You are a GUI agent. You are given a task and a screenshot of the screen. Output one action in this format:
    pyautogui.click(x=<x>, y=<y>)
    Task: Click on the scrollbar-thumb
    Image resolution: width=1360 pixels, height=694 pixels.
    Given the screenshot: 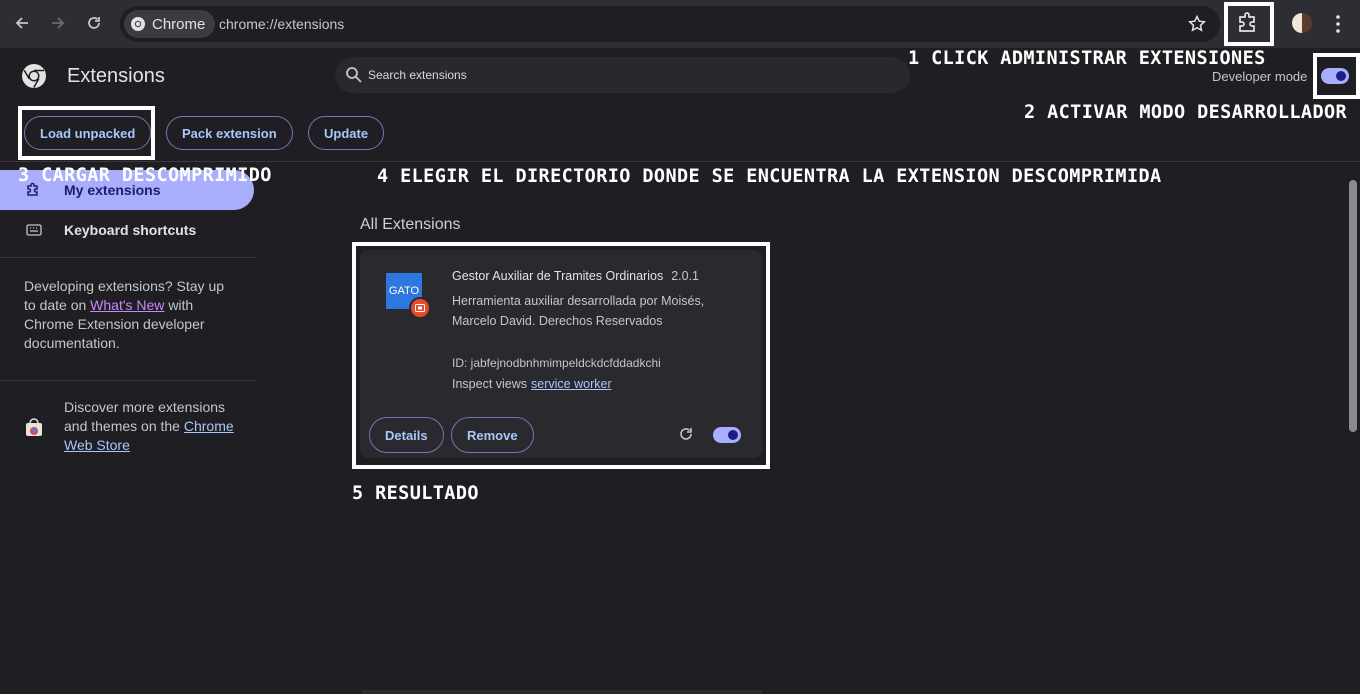 What is the action you would take?
    pyautogui.click(x=1353, y=306)
    